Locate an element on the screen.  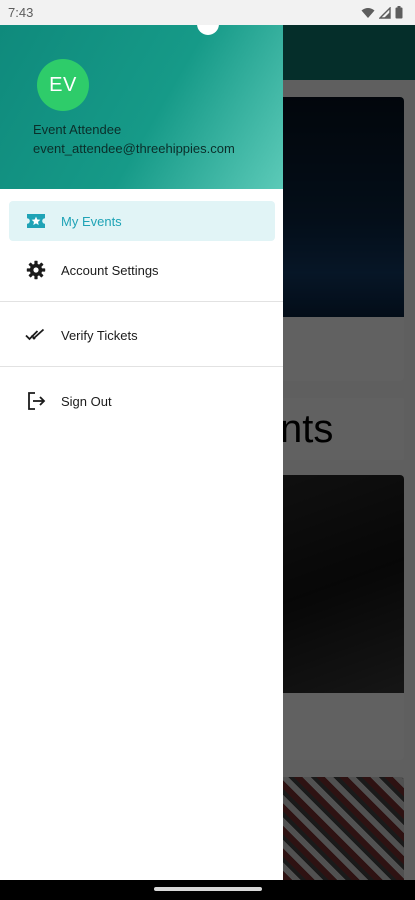
system-nav-bar is located at coordinates (207, 890).